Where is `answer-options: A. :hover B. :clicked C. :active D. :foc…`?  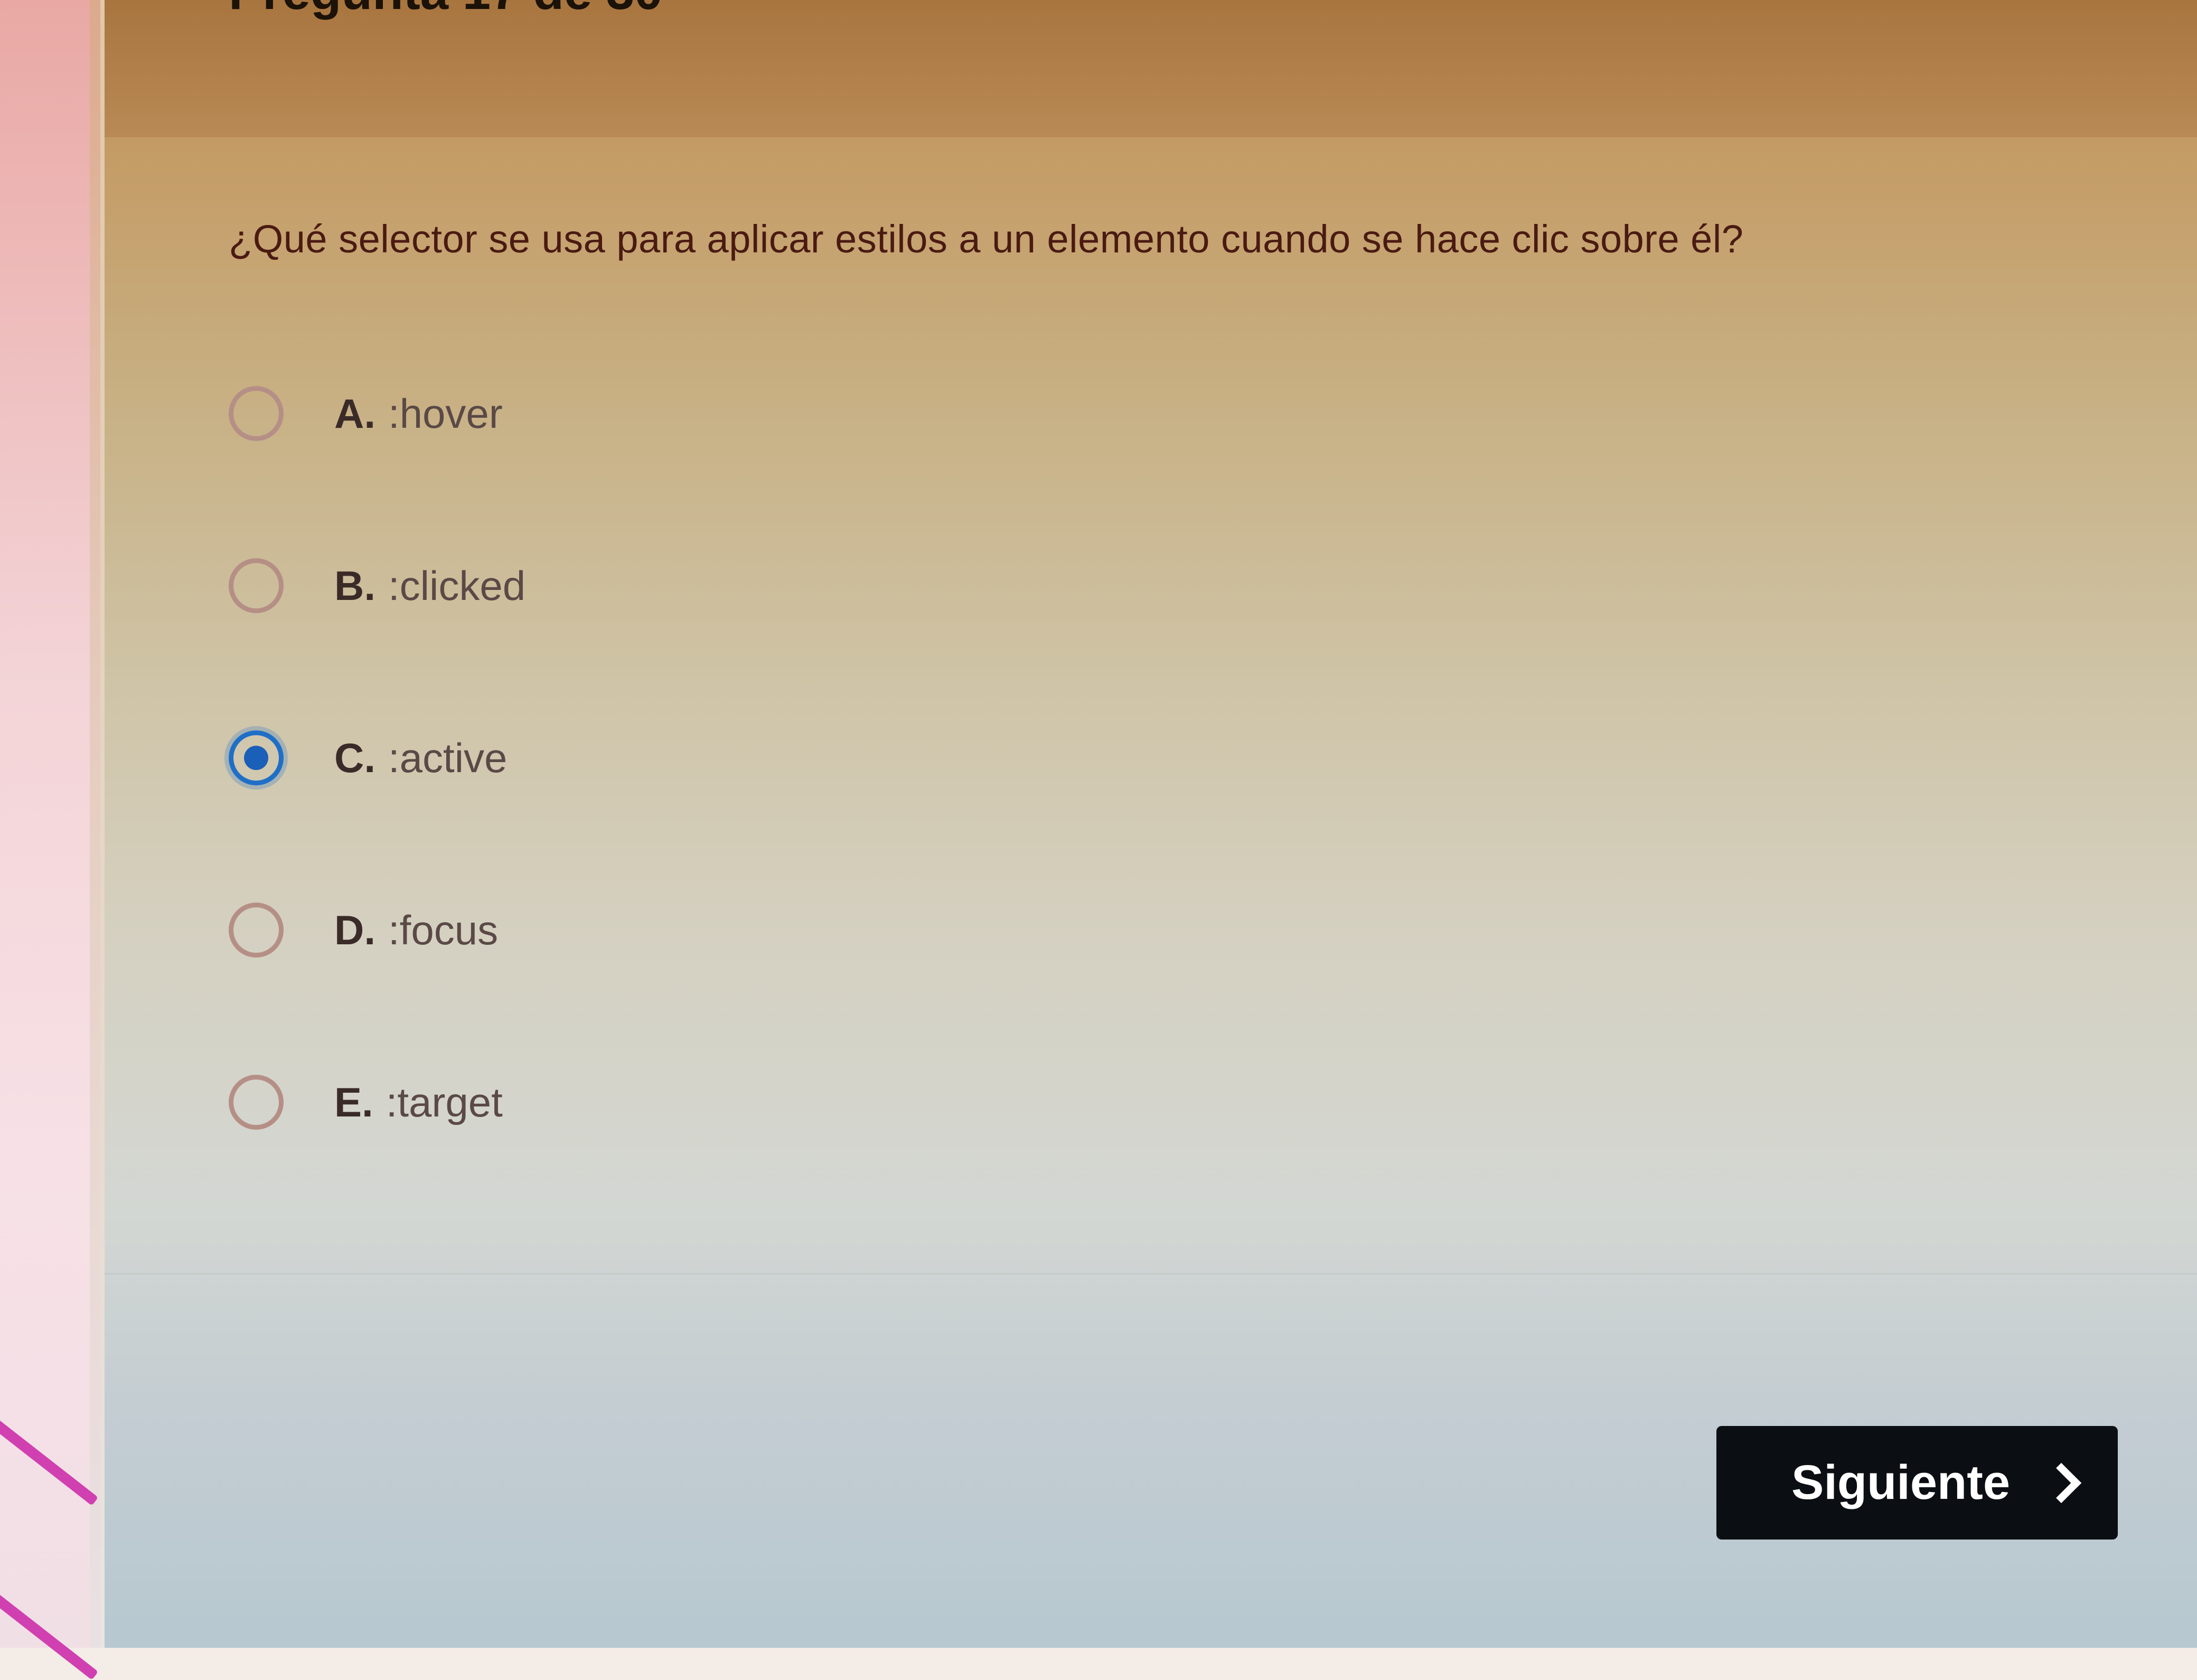
answer-options: A. :hover B. :clicked C. :active D. :foc… is located at coordinates (377, 757).